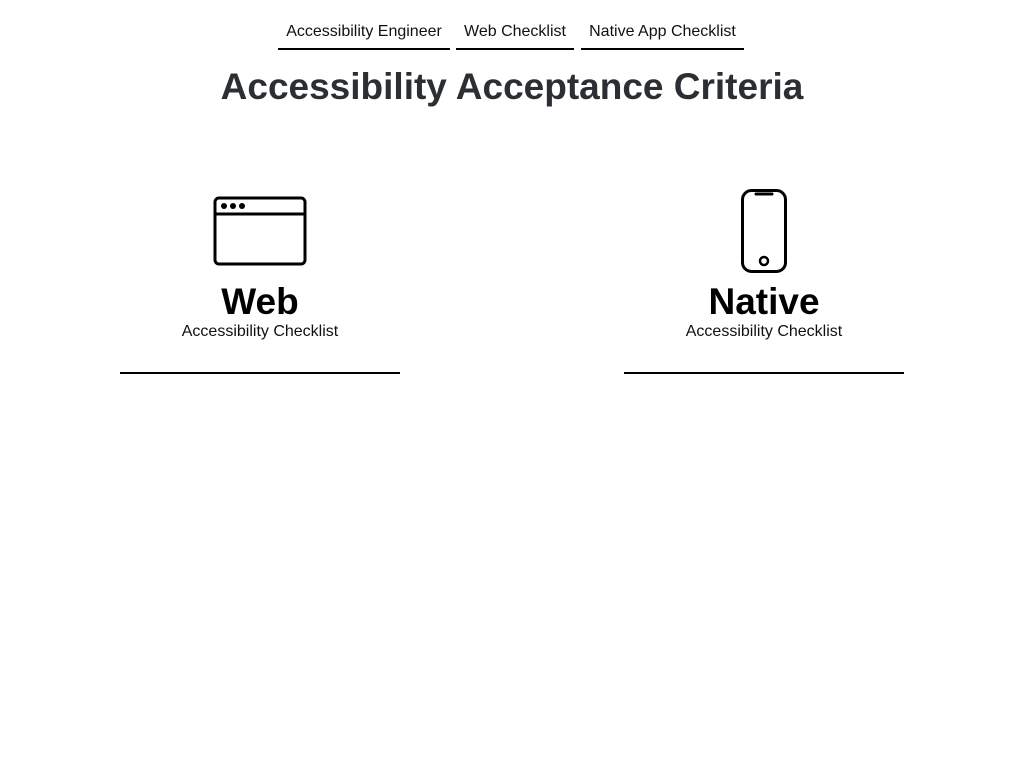 Image resolution: width=1024 pixels, height=768 pixels. What do you see at coordinates (512, 86) in the screenshot?
I see `page-title: Accessibility Acceptance Criteria` at bounding box center [512, 86].